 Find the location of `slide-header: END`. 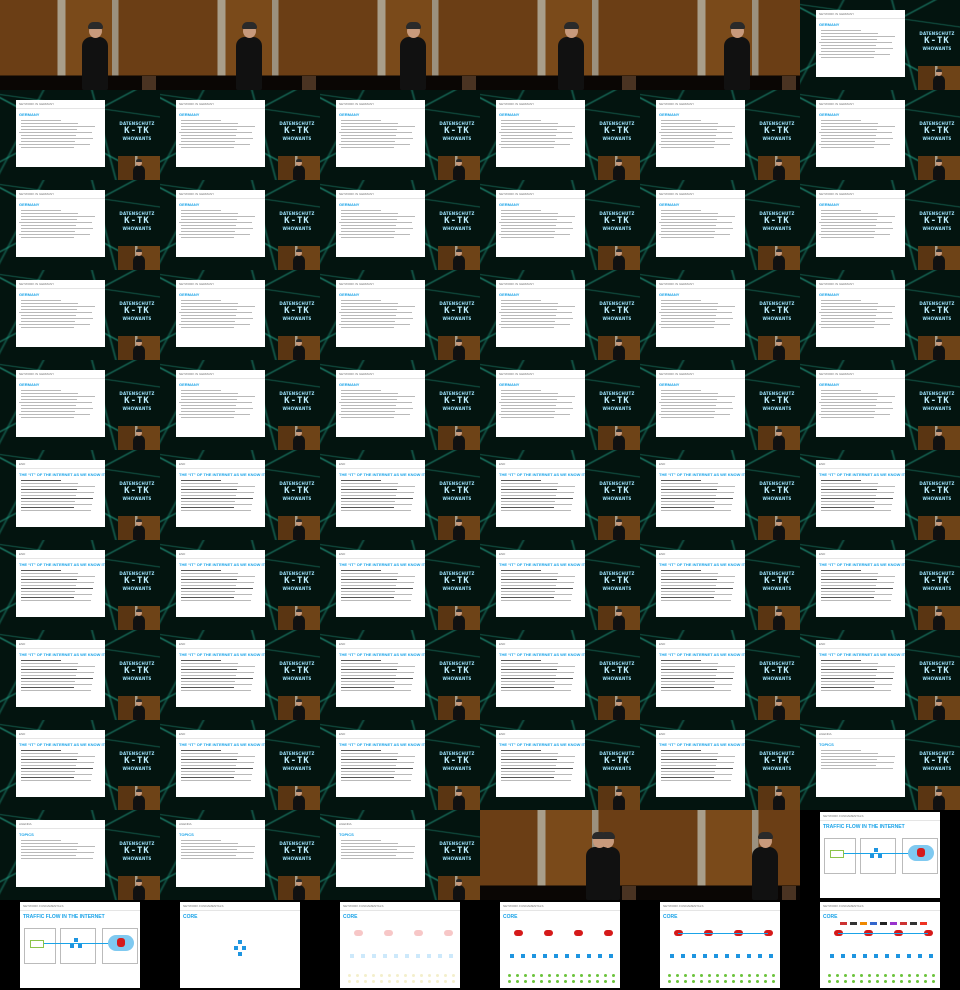

slide-header: END is located at coordinates (860, 464).